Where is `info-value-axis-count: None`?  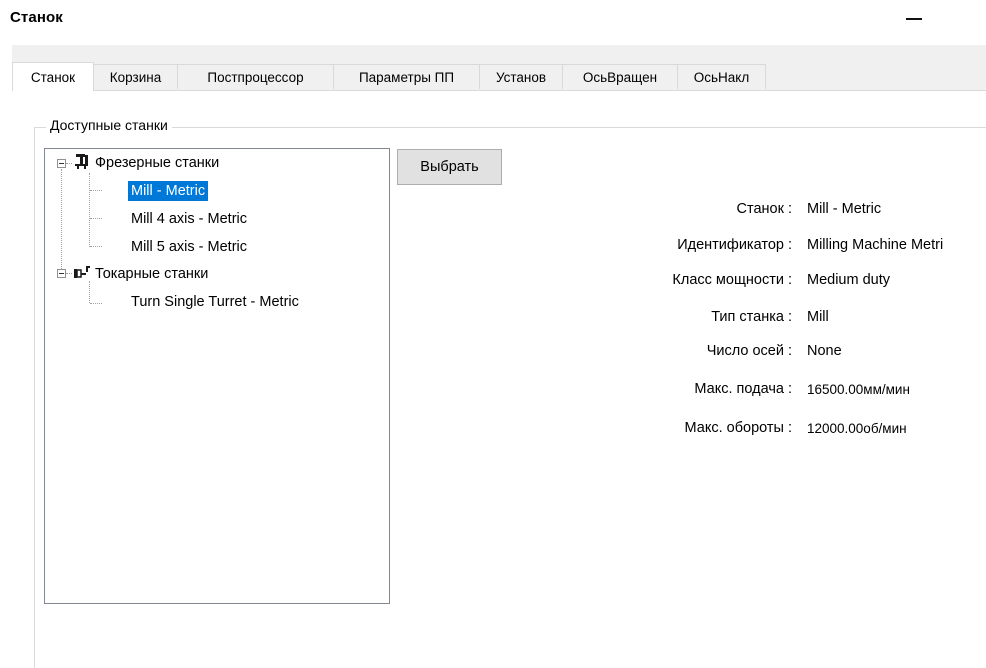 info-value-axis-count: None is located at coordinates (824, 351).